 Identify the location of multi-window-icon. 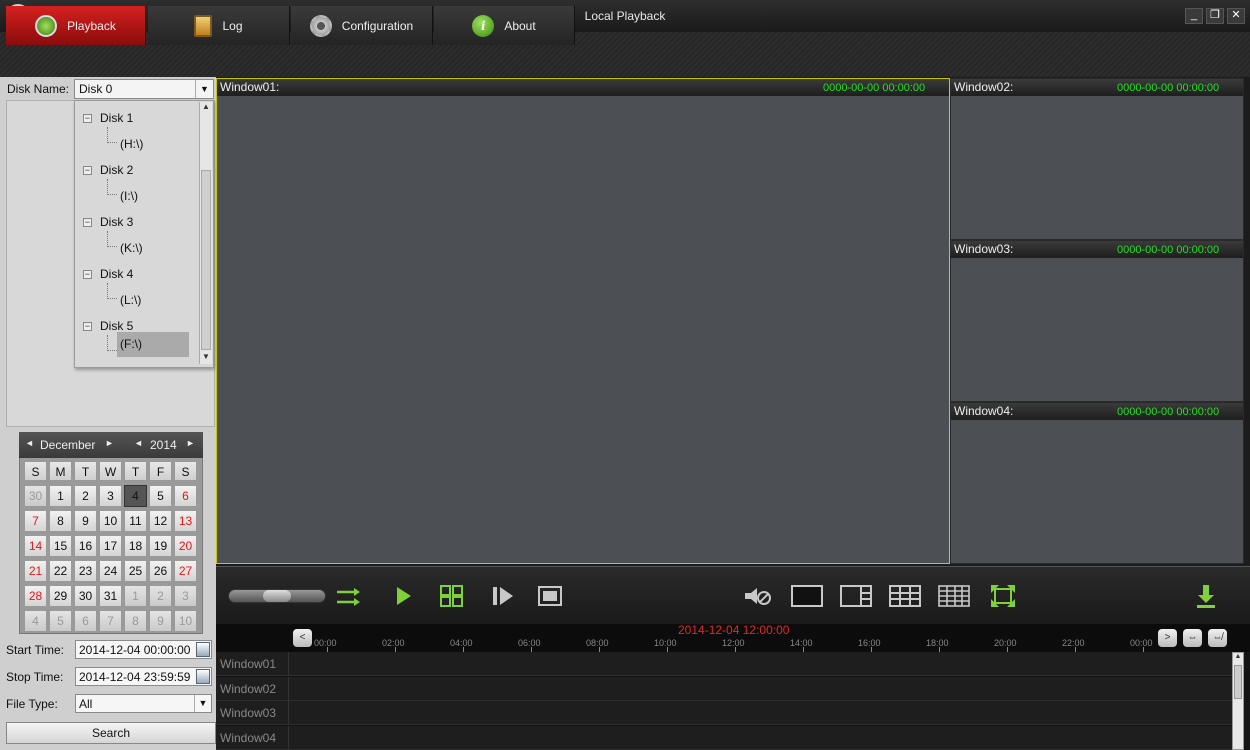
(452, 596).